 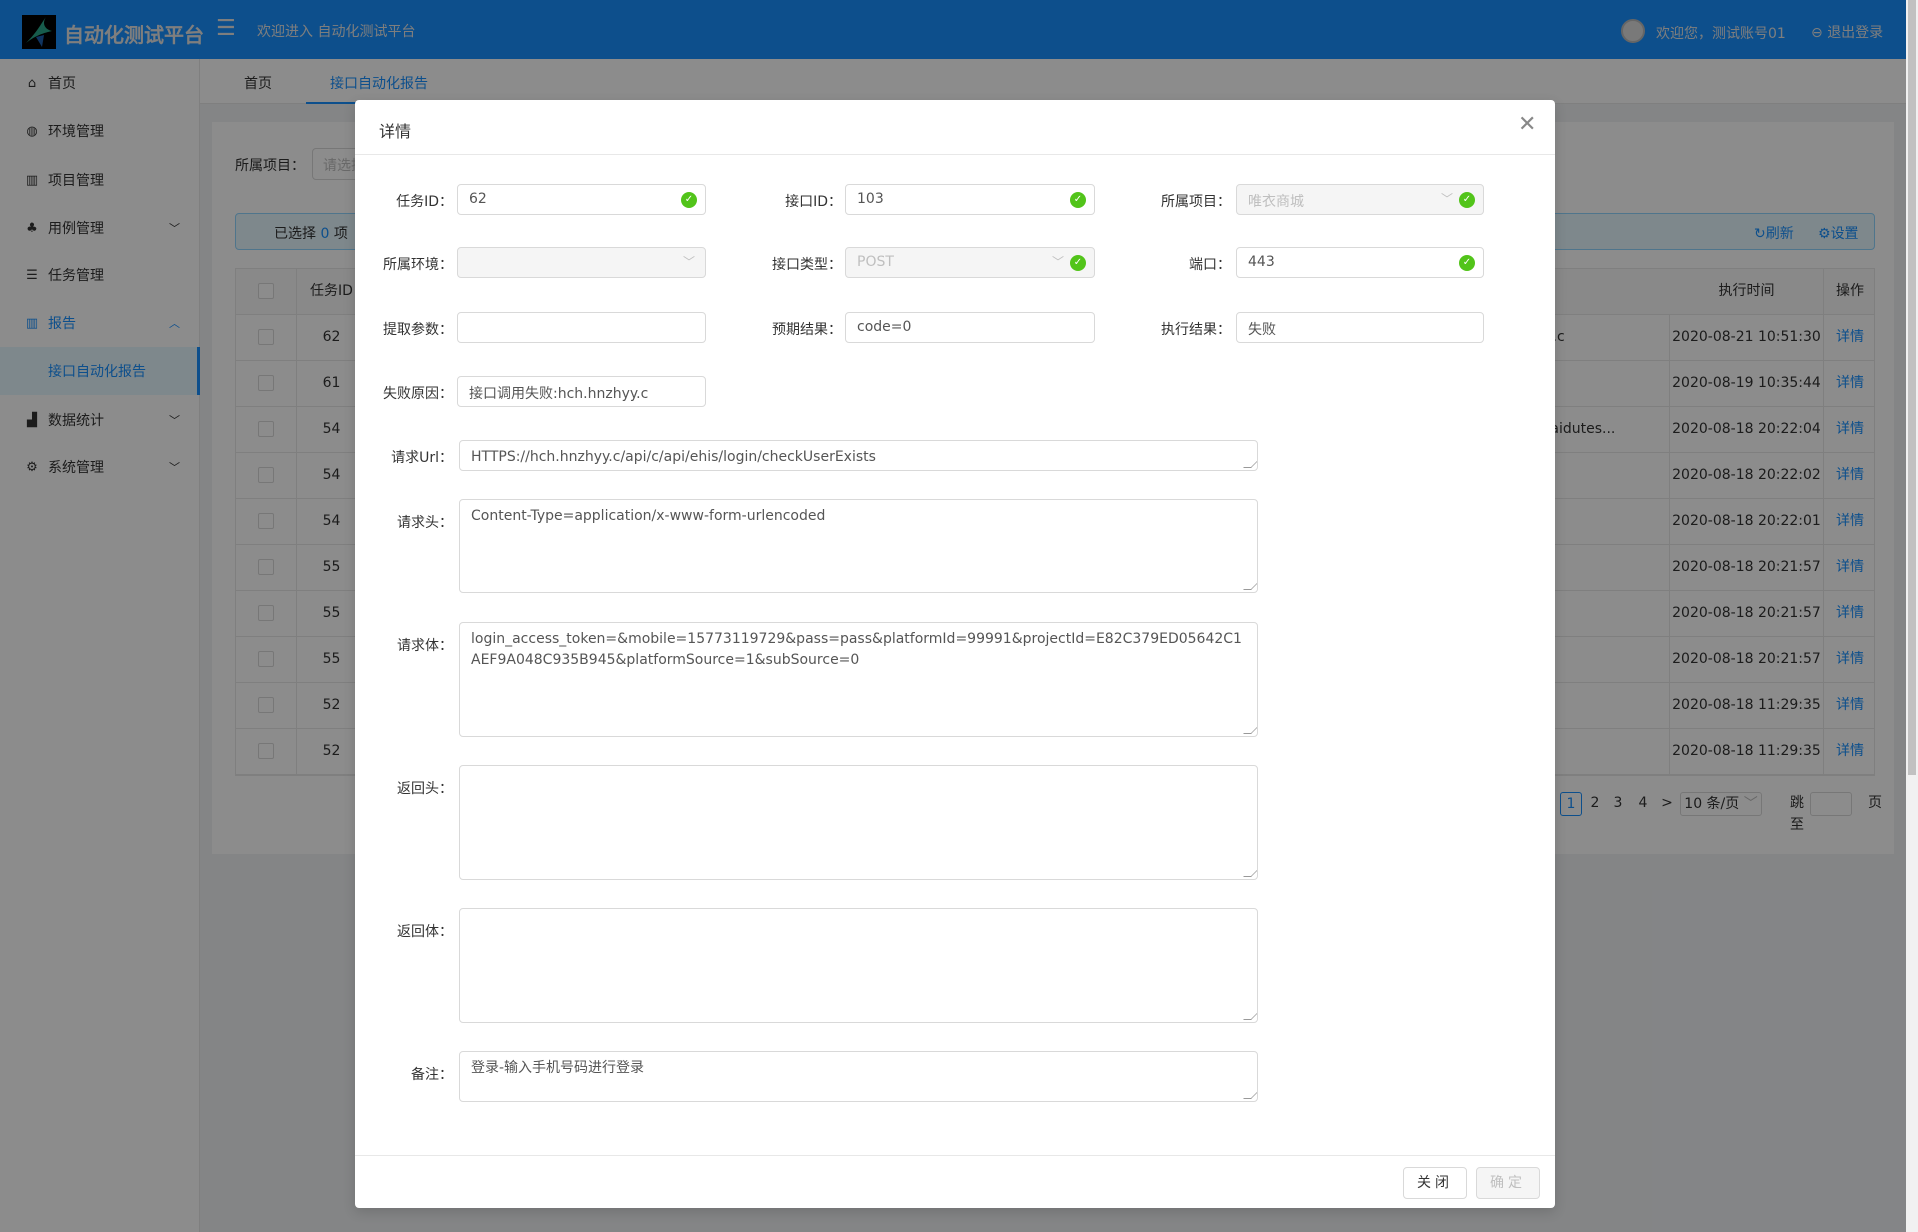 What do you see at coordinates (1912, 387) in the screenshot?
I see `scrollbar-thumb` at bounding box center [1912, 387].